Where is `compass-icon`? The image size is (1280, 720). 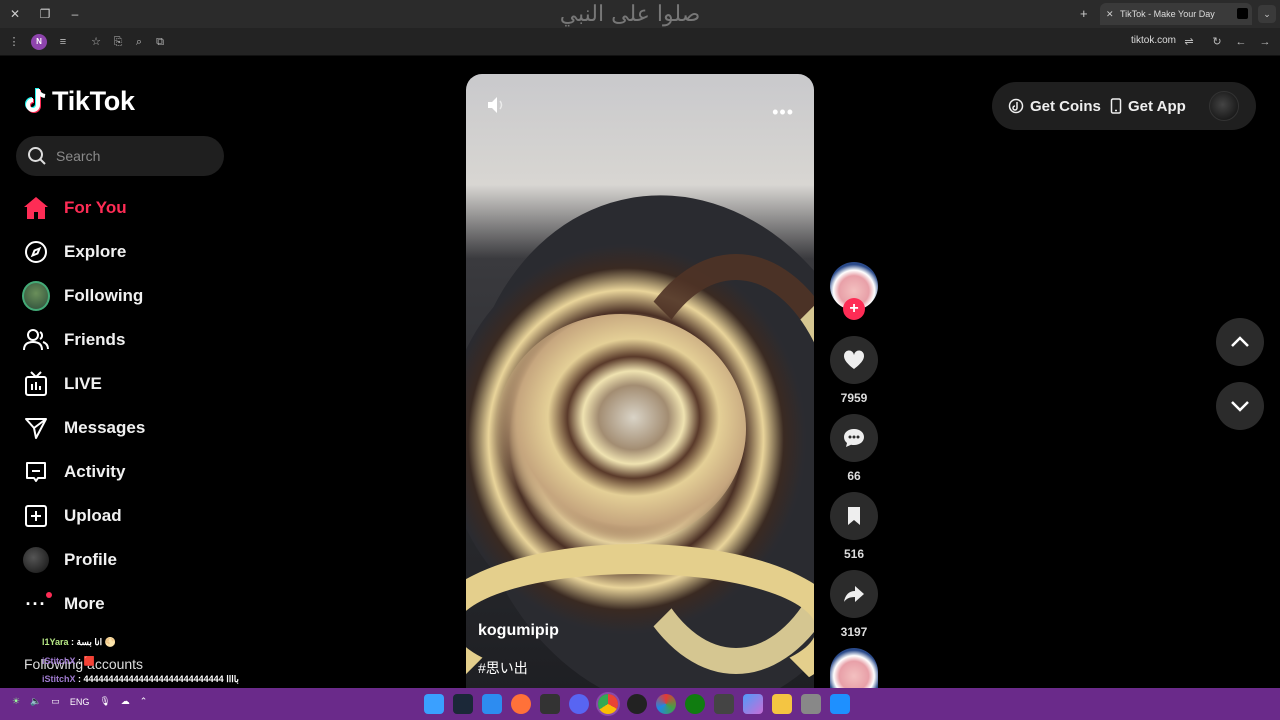 compass-icon is located at coordinates (36, 252).